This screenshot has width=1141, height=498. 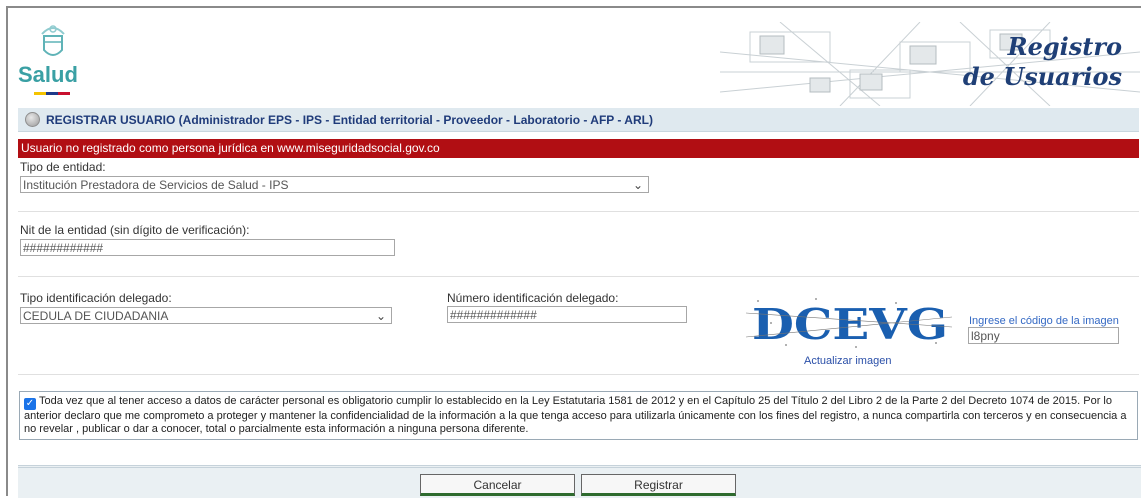 What do you see at coordinates (48, 74) in the screenshot?
I see `logo-text: Salud` at bounding box center [48, 74].